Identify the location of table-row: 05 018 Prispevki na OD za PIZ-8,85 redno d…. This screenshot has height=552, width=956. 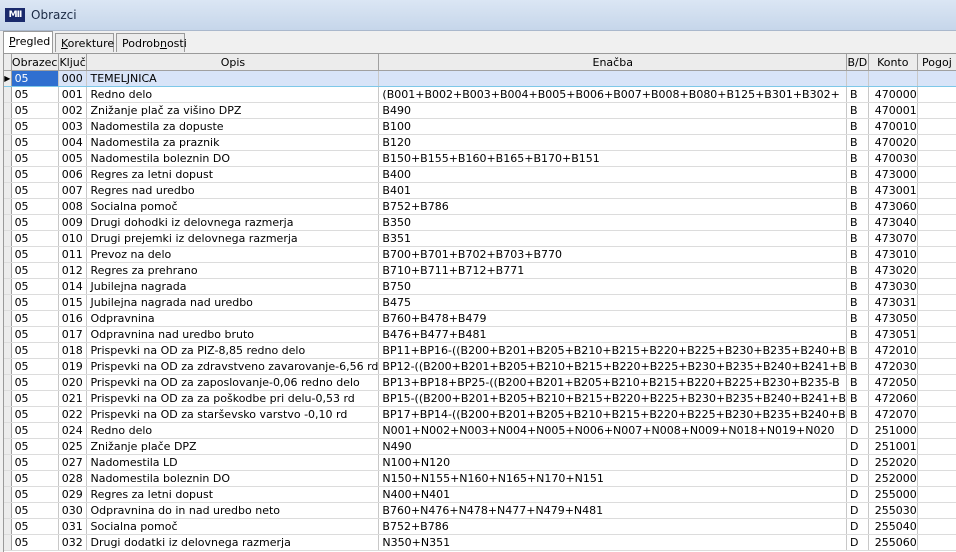
(480, 350).